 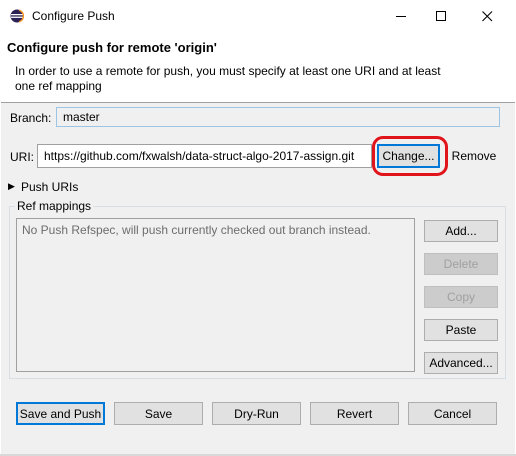 I want to click on uri-label: URI:, so click(x=22, y=157).